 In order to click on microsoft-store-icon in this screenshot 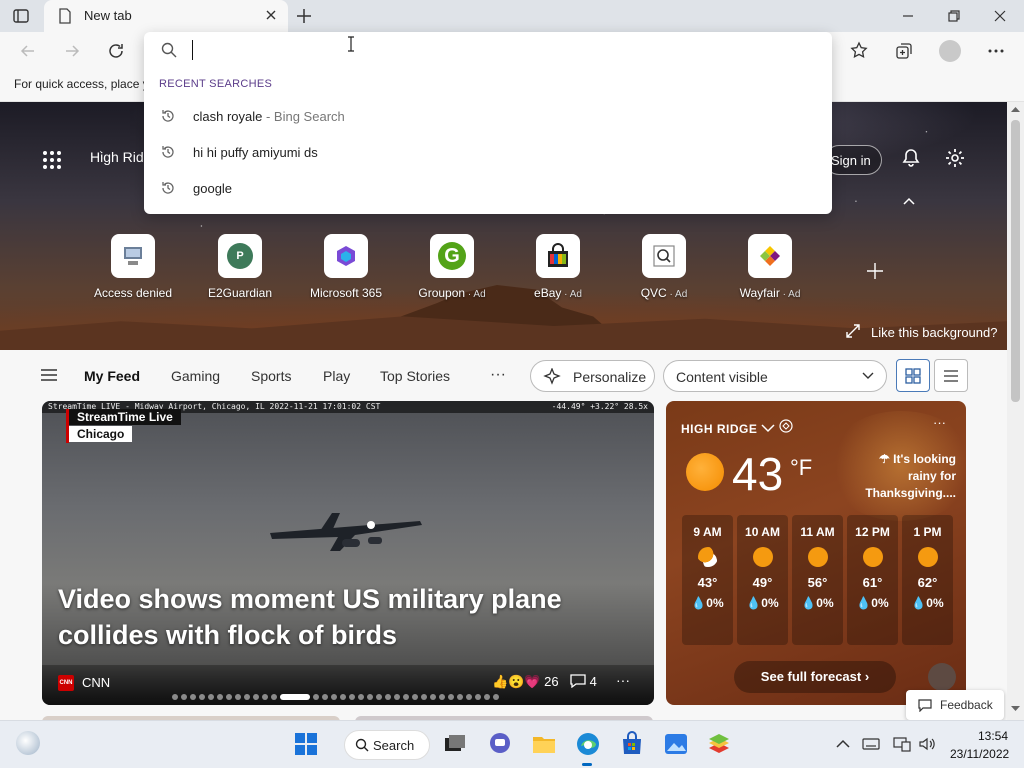, I will do `click(632, 744)`.